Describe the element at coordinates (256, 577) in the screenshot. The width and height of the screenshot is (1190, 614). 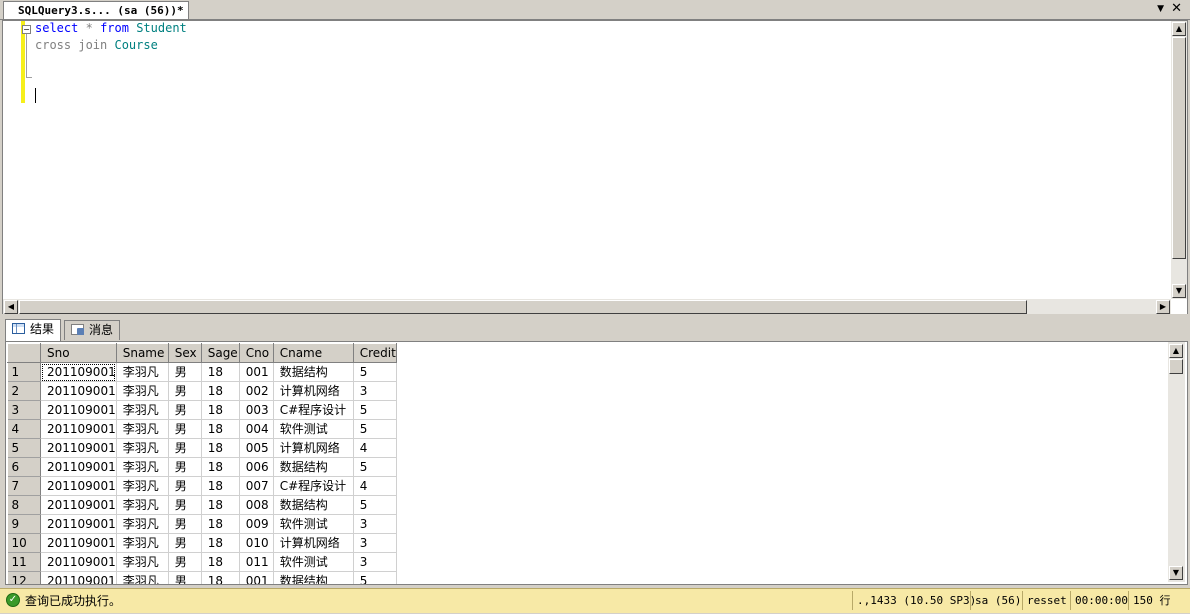
I see `grid-cell: 001` at that location.